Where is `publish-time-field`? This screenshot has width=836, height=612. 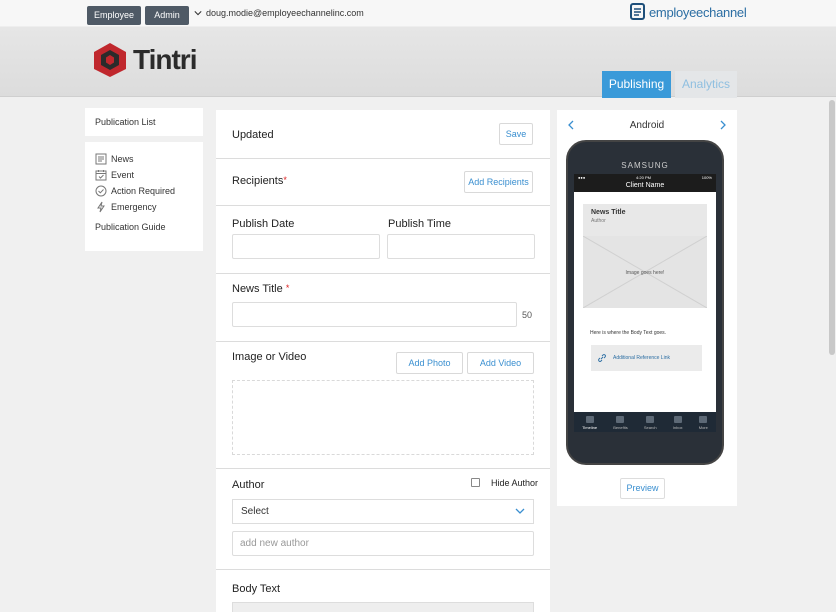 publish-time-field is located at coordinates (461, 246).